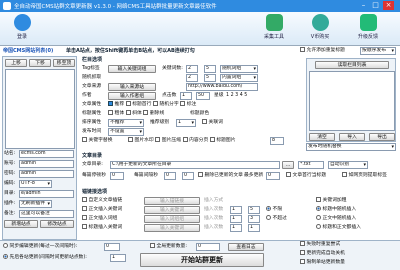 The height and width of the screenshot is (270, 400). I want to click on anchor-mode-max: 不超过, so click(276, 219).